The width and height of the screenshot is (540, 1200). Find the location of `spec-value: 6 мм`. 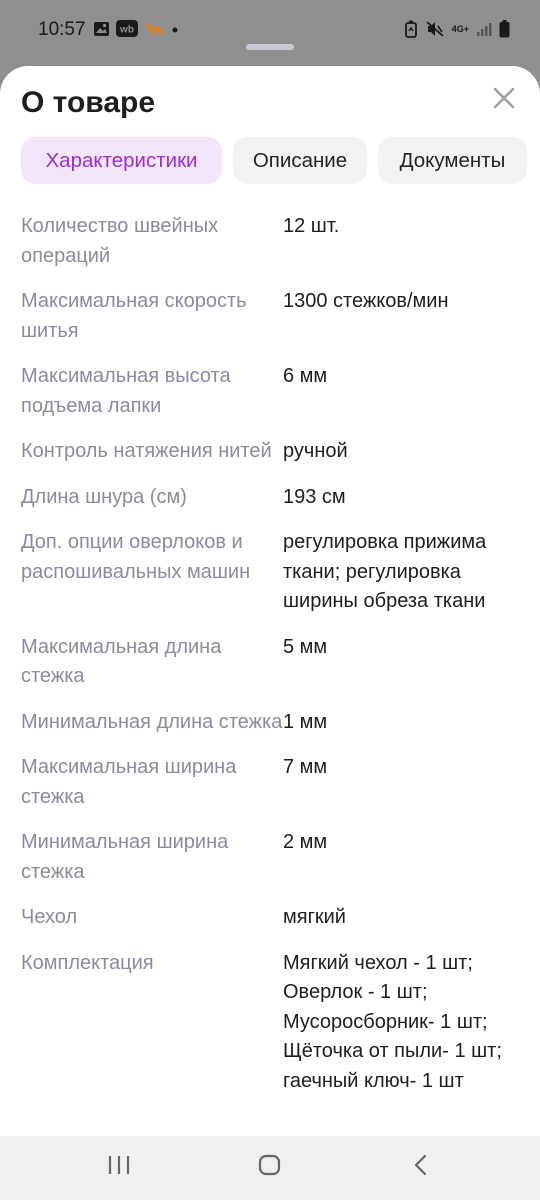

spec-value: 6 мм is located at coordinates (305, 376).